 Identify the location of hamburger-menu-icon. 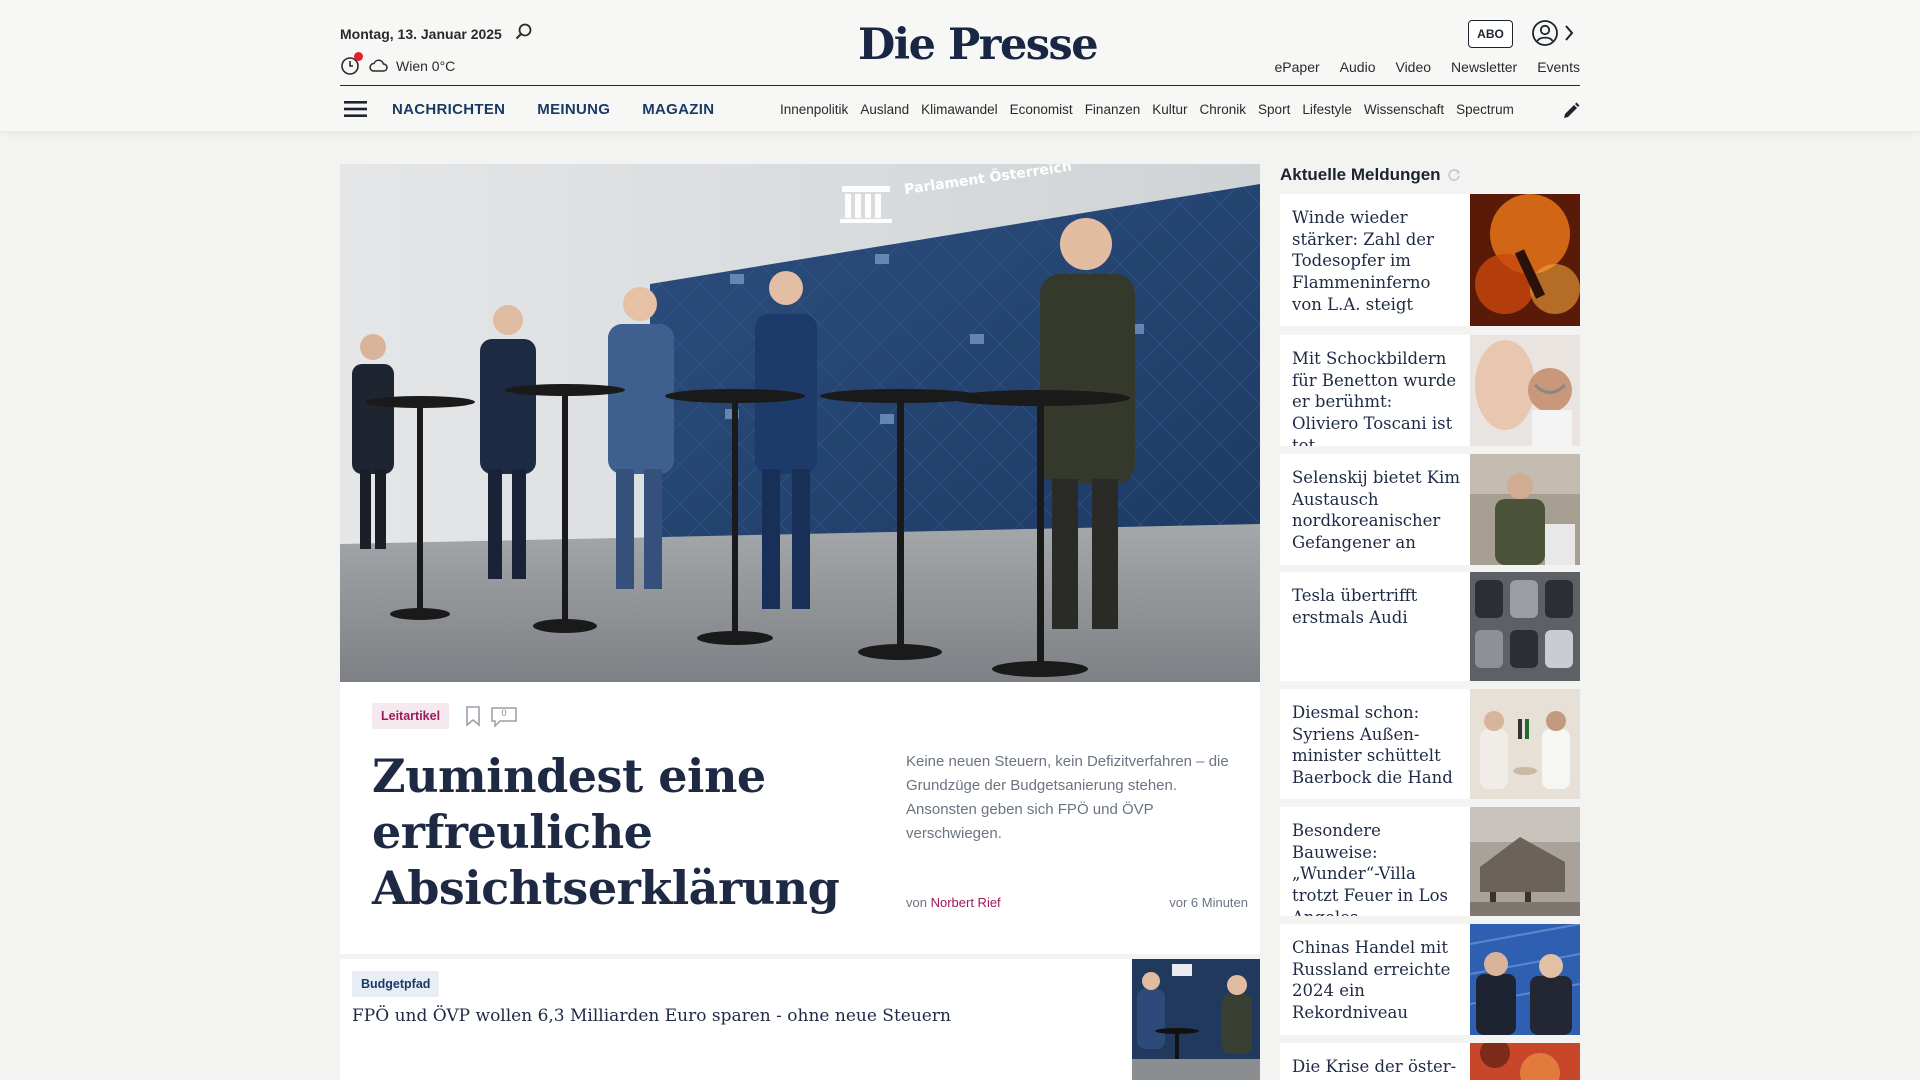
(356, 109).